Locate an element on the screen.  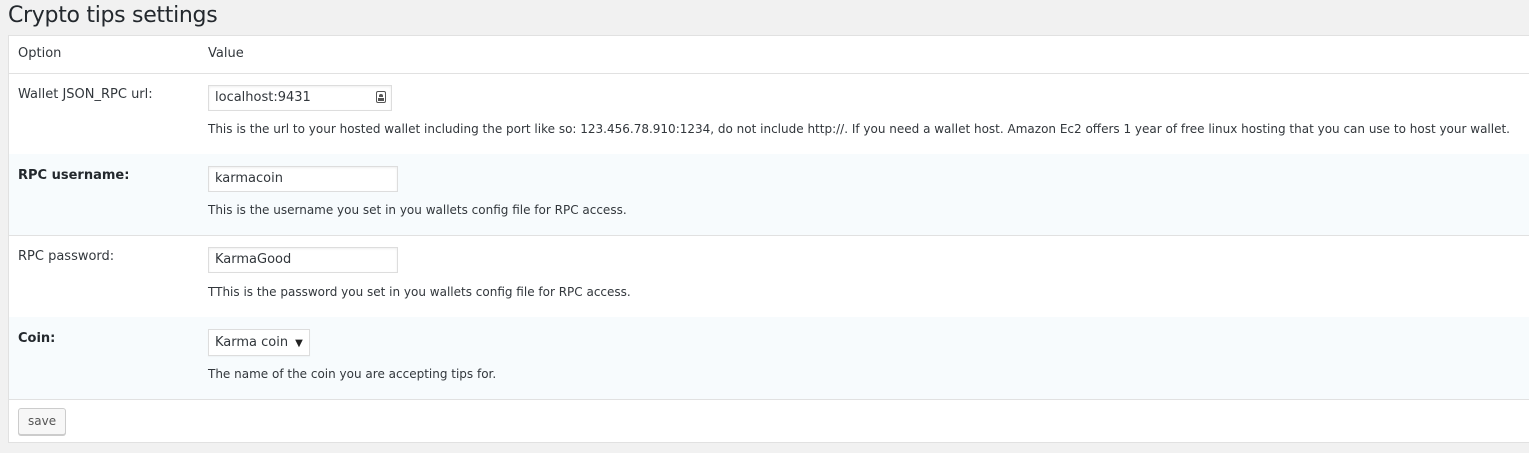
coin-label: Coin: is located at coordinates (37, 338).